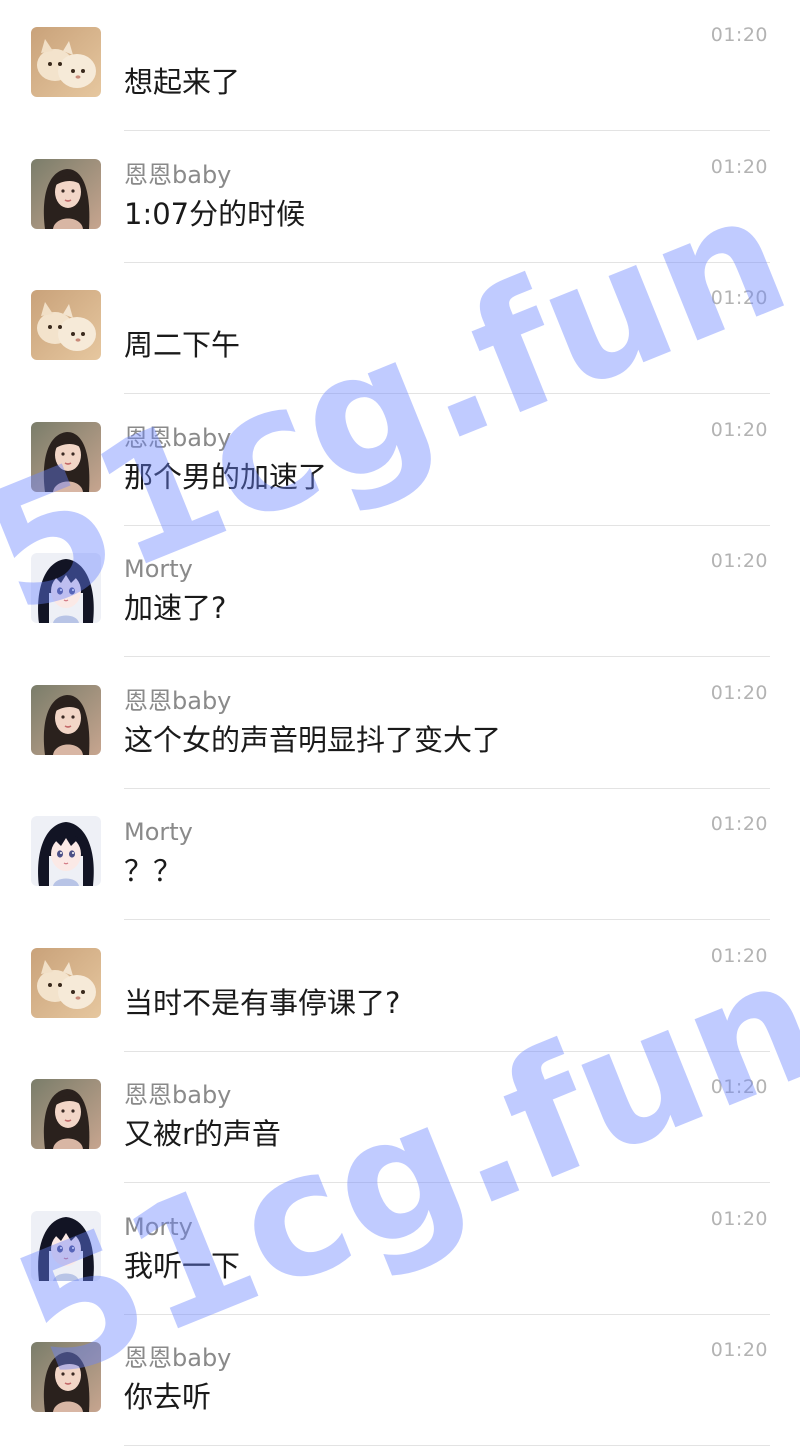  Describe the element at coordinates (400, 854) in the screenshot. I see `message-row-7: Morty 01:20 ？？` at that location.